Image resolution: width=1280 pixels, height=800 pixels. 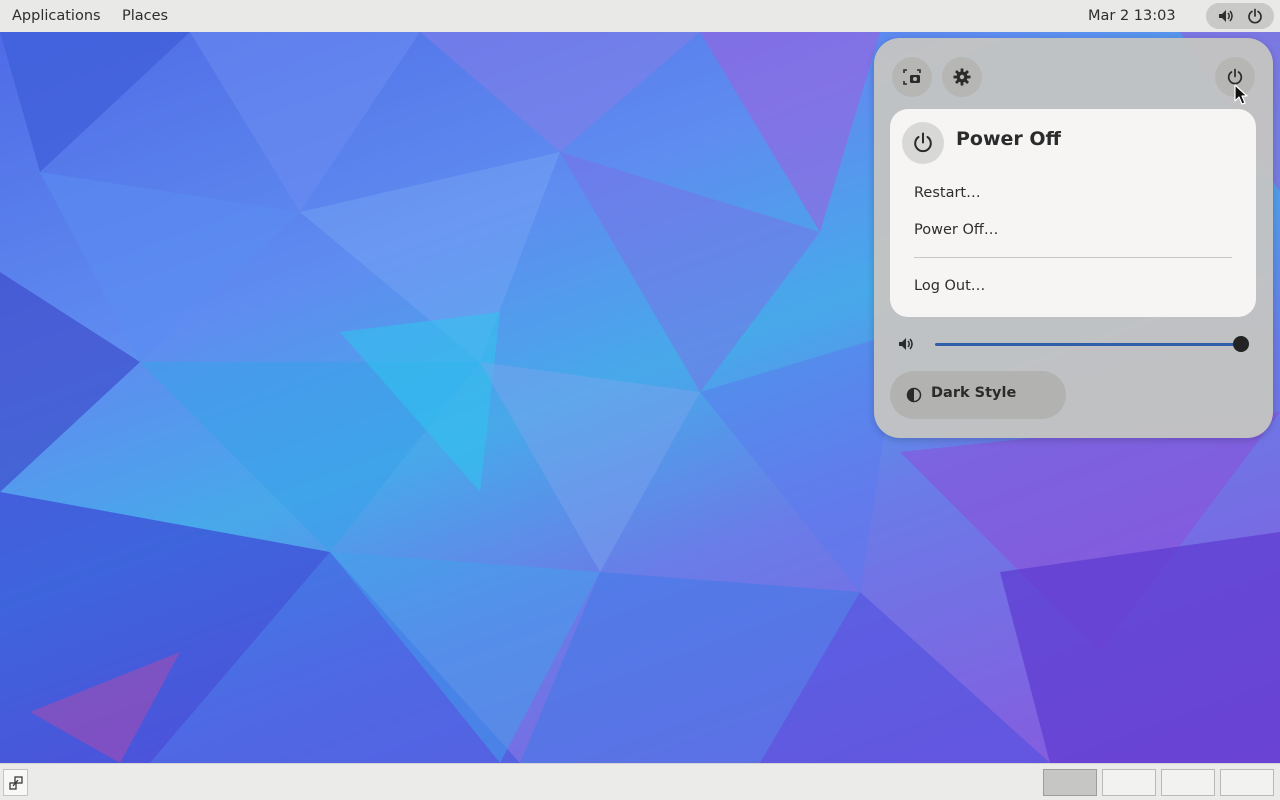 I want to click on volume-control, so click(x=1073, y=344).